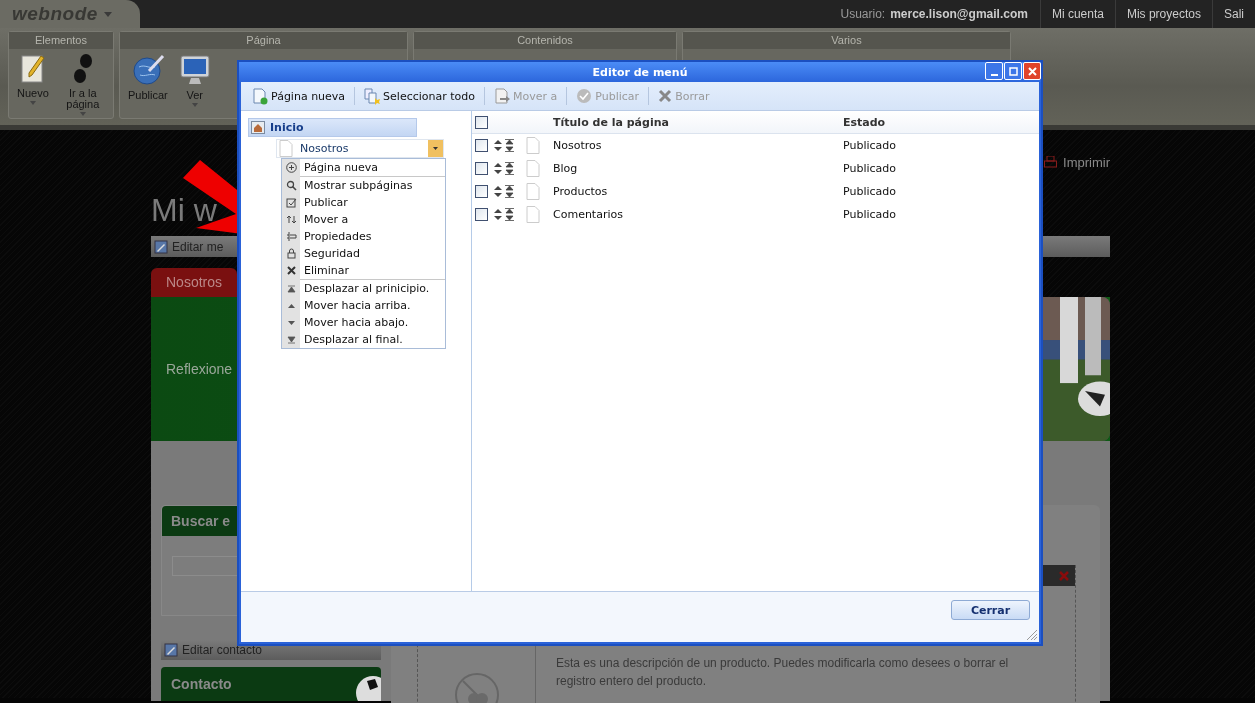 This screenshot has height=703, width=1255. What do you see at coordinates (258, 127) in the screenshot?
I see `home-icon` at bounding box center [258, 127].